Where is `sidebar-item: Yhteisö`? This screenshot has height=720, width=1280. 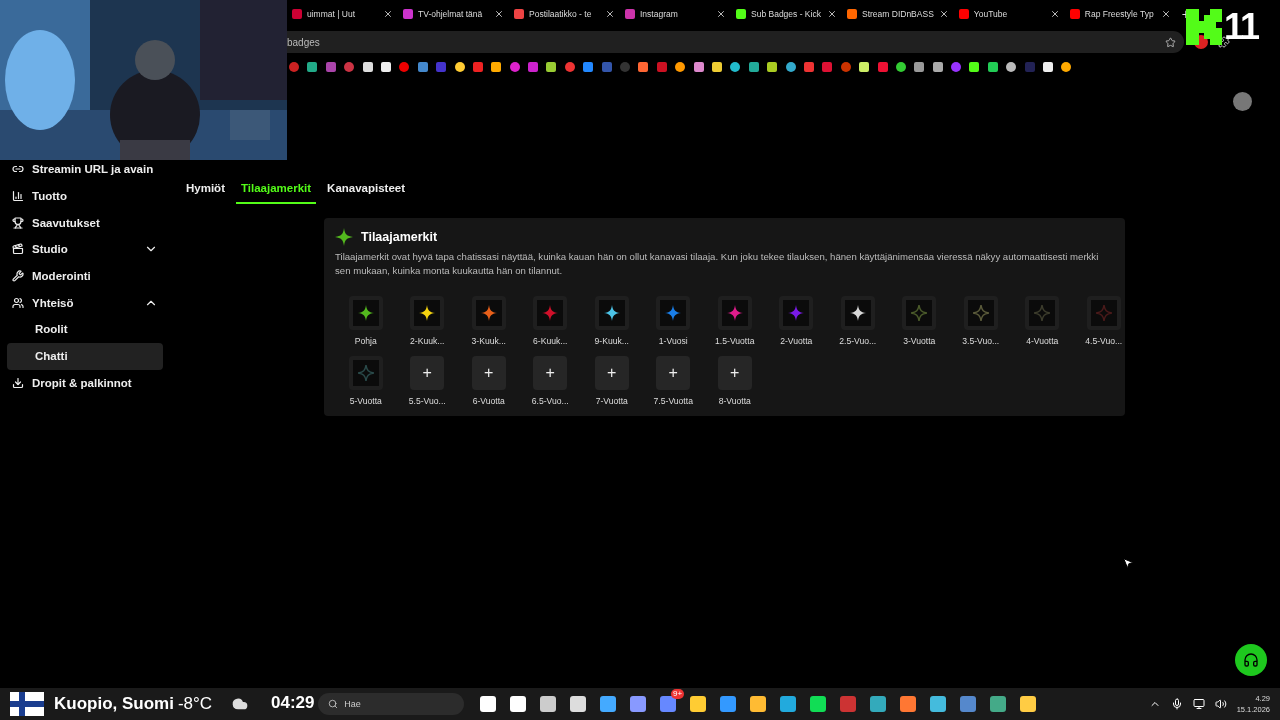
sidebar-item: Yhteisö is located at coordinates (85, 303).